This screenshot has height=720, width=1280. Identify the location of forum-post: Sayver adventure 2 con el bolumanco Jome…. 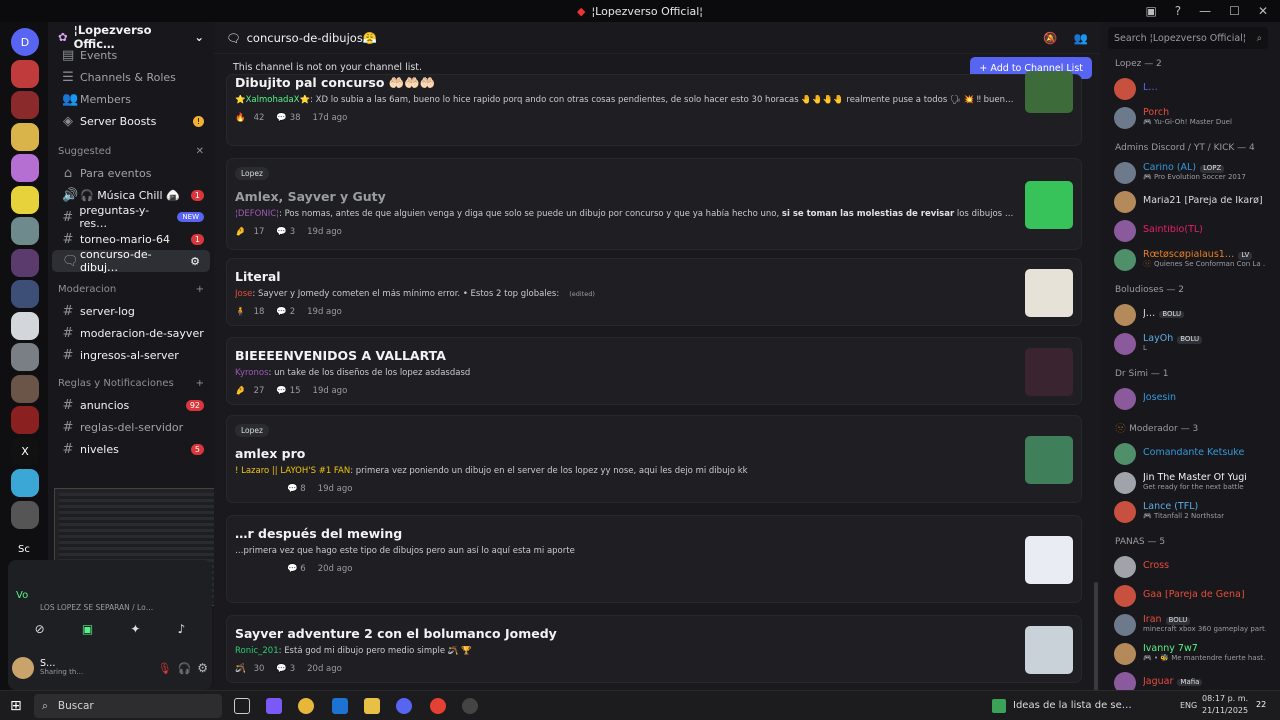
(654, 649).